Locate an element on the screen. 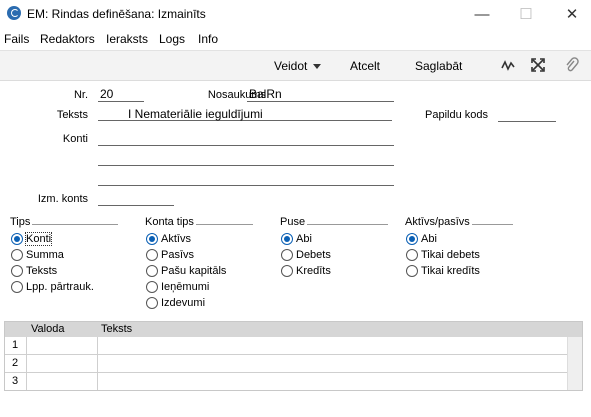  expand-icon is located at coordinates (538, 65).